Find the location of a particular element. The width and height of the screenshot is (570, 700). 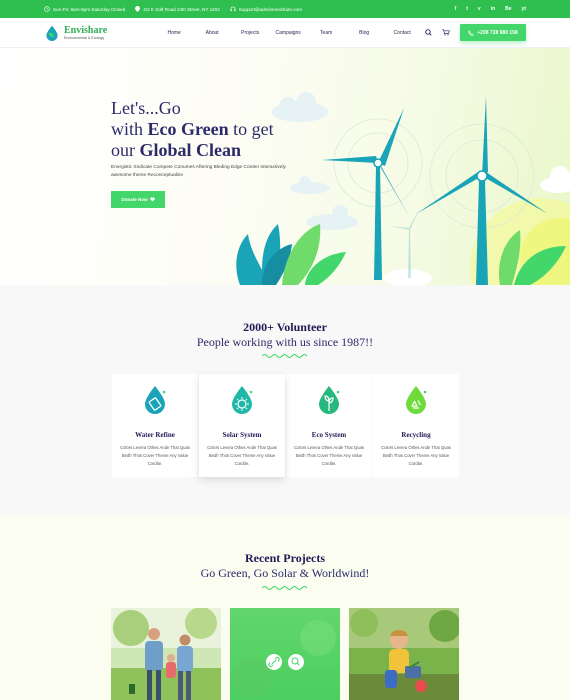

card-title: Solar System is located at coordinates (242, 435).